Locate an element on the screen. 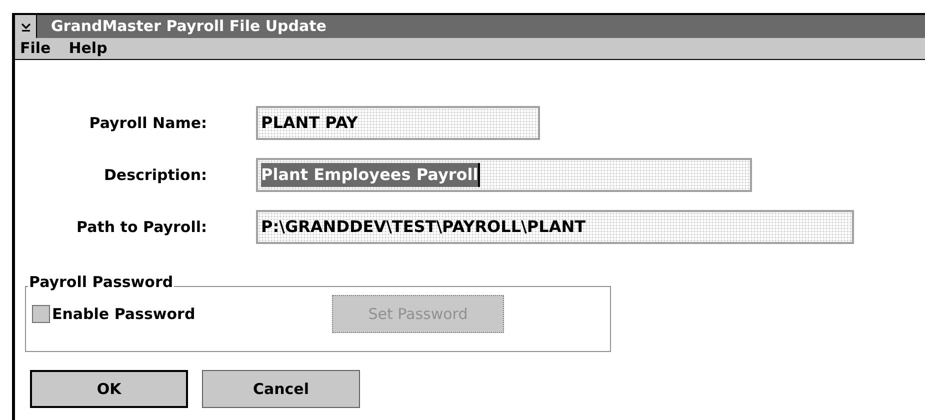 This screenshot has width=925, height=420. field-value: P:\GRANDDEV\TEST\PAYROLL\PLANT is located at coordinates (423, 227).